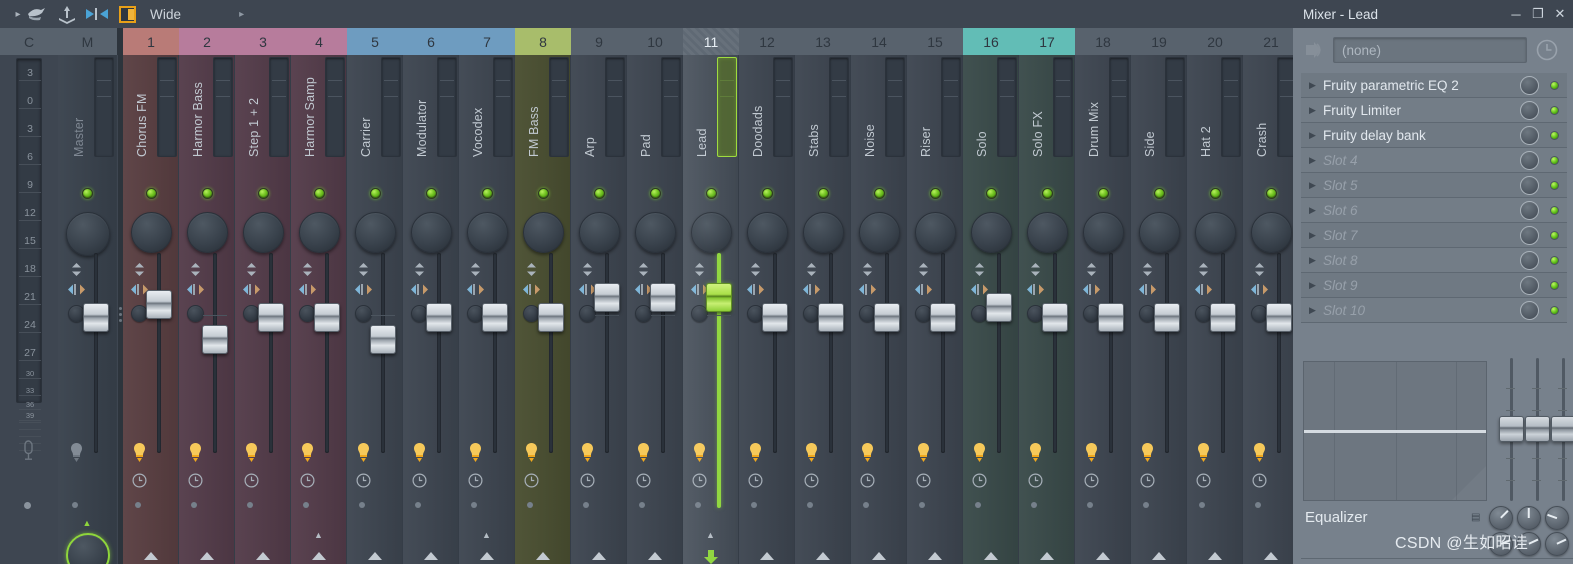  I want to click on maximize-button: ❐, so click(1538, 14).